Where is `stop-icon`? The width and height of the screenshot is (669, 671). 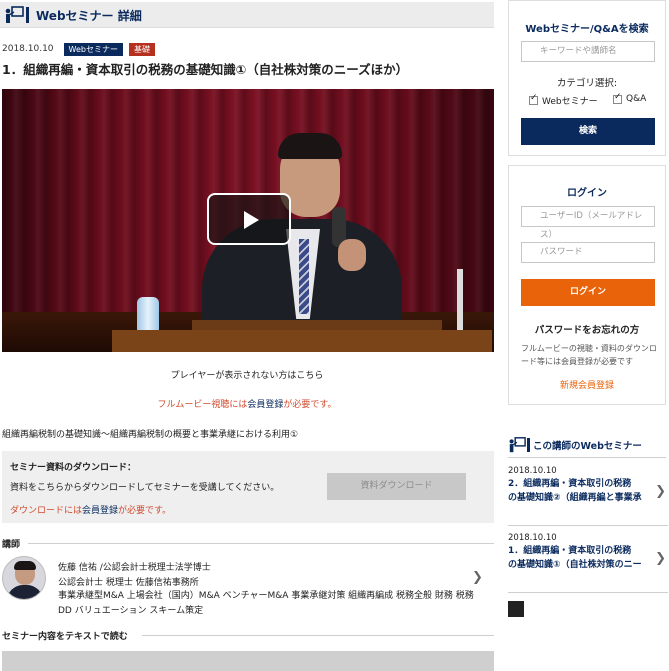
stop-icon is located at coordinates (516, 609).